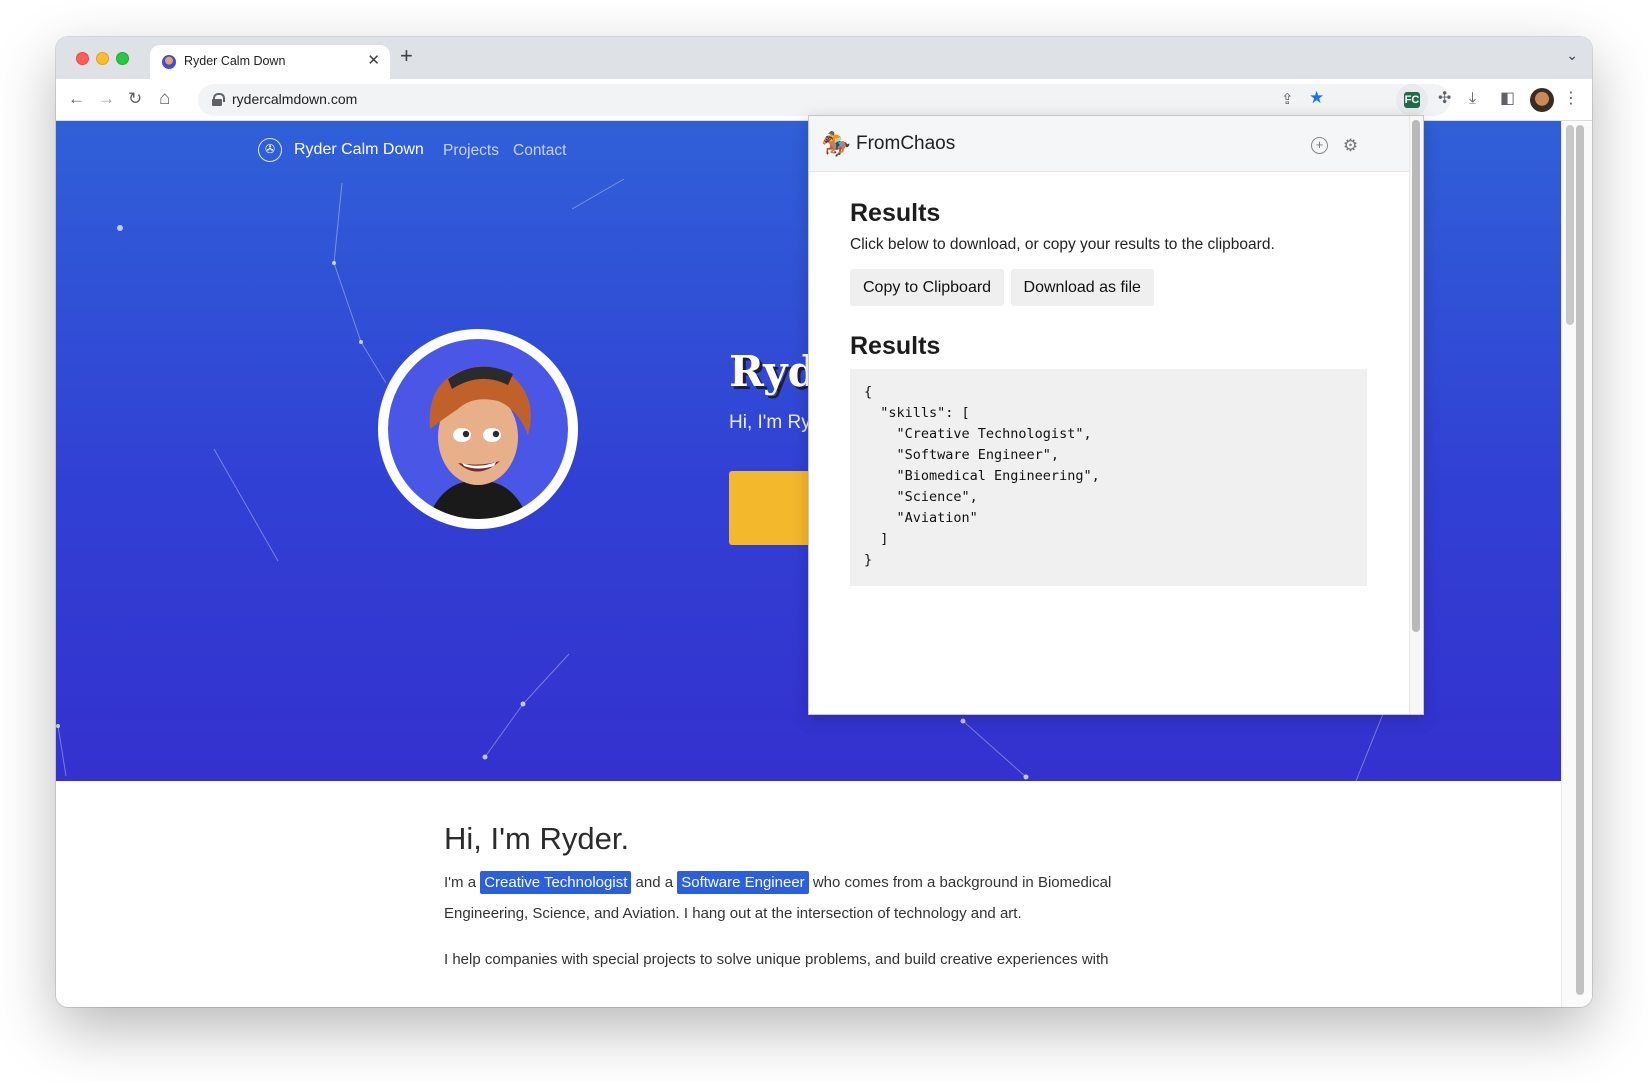 The width and height of the screenshot is (1648, 1082). What do you see at coordinates (1572, 55) in the screenshot?
I see `tab-search-icon: ⌄` at bounding box center [1572, 55].